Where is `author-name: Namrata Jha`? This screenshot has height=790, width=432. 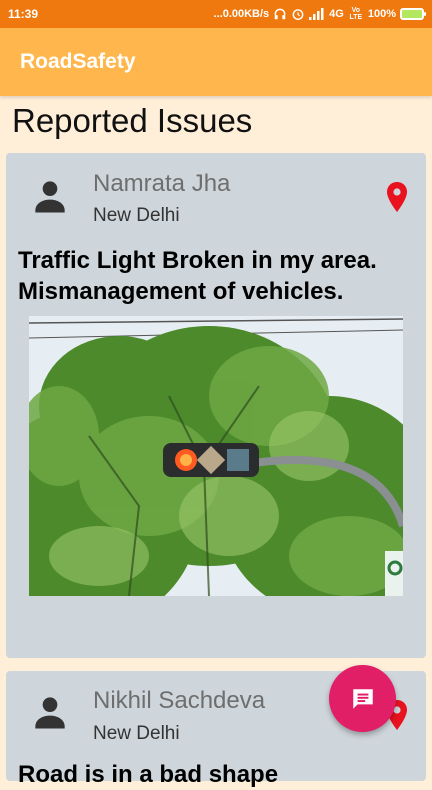
author-name: Namrata Jha is located at coordinates (162, 183).